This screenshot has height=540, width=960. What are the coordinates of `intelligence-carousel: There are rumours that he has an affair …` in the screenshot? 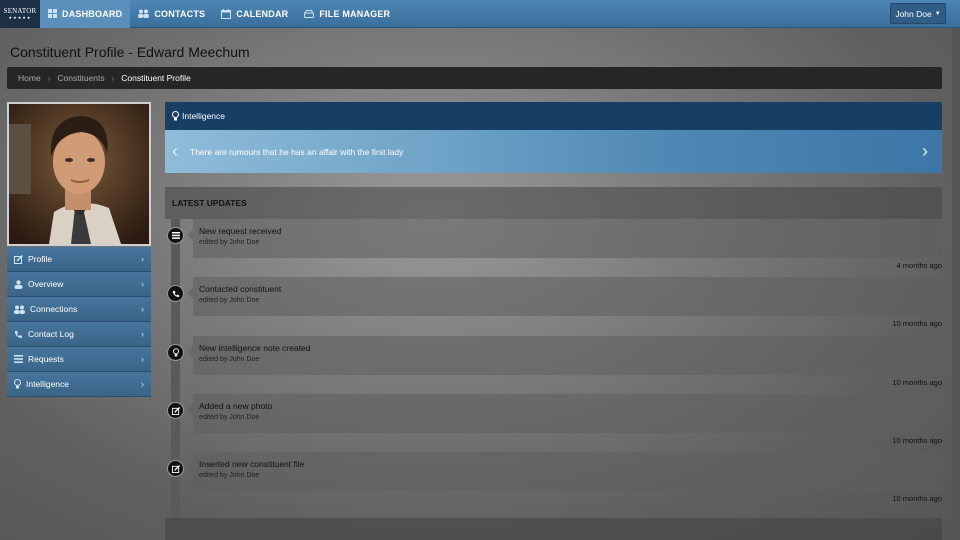 It's located at (553, 151).